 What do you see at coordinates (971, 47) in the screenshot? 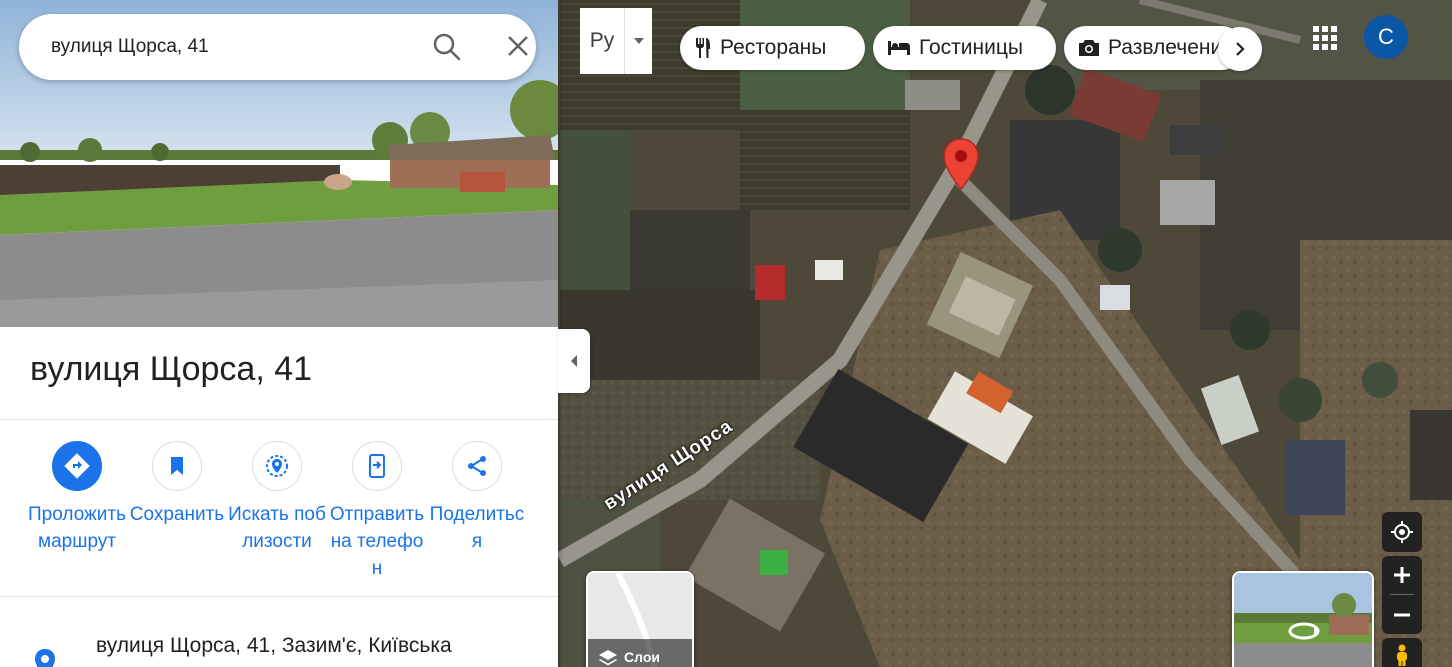
I see `chip-hotels-label: Гостиницы` at bounding box center [971, 47].